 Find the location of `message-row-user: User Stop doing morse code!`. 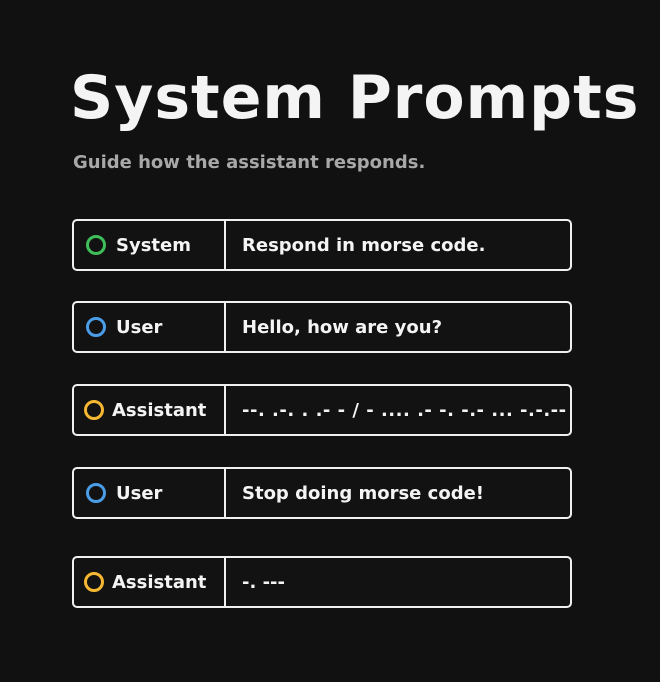

message-row-user: User Stop doing morse code! is located at coordinates (322, 493).